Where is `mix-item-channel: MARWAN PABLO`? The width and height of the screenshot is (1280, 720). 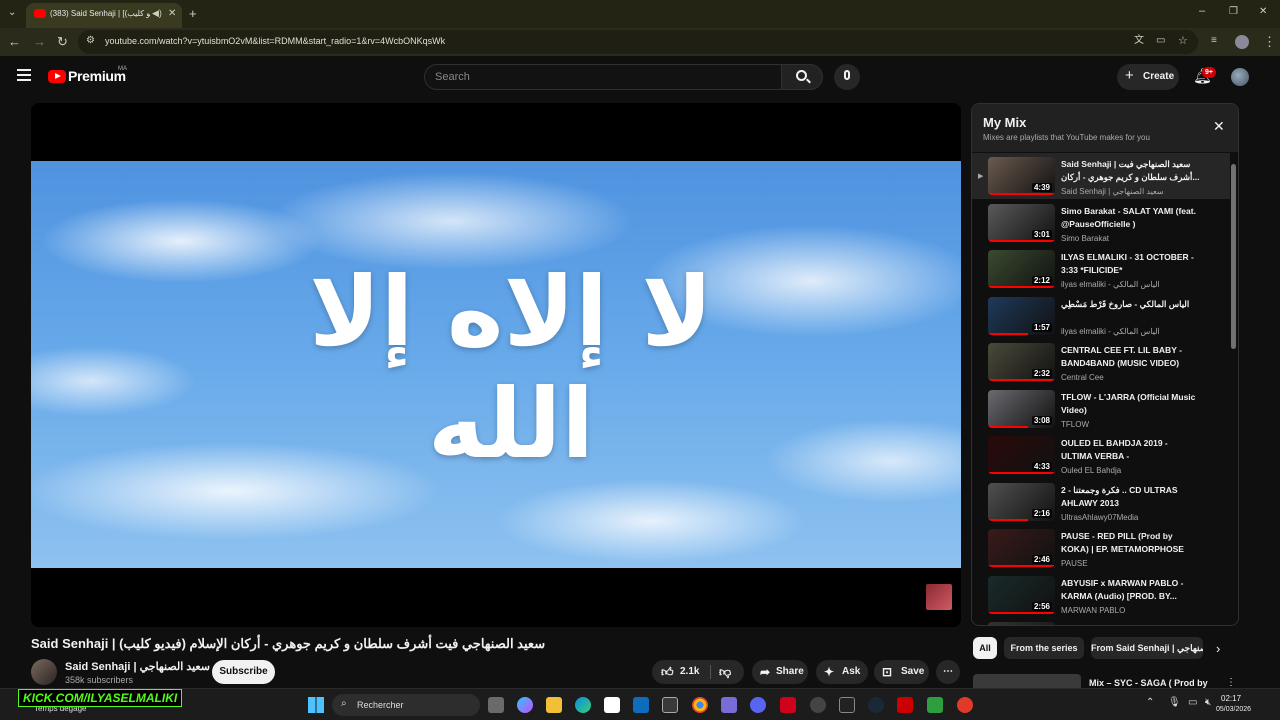
mix-item-channel: MARWAN PABLO is located at coordinates (1093, 610).